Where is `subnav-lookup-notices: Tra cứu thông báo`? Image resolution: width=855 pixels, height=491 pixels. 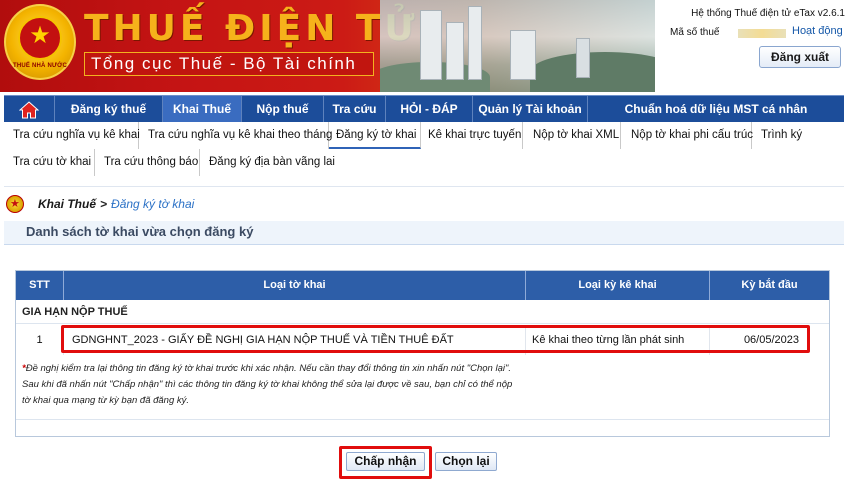
subnav-lookup-notices: Tra cứu thông báo is located at coordinates (147, 162).